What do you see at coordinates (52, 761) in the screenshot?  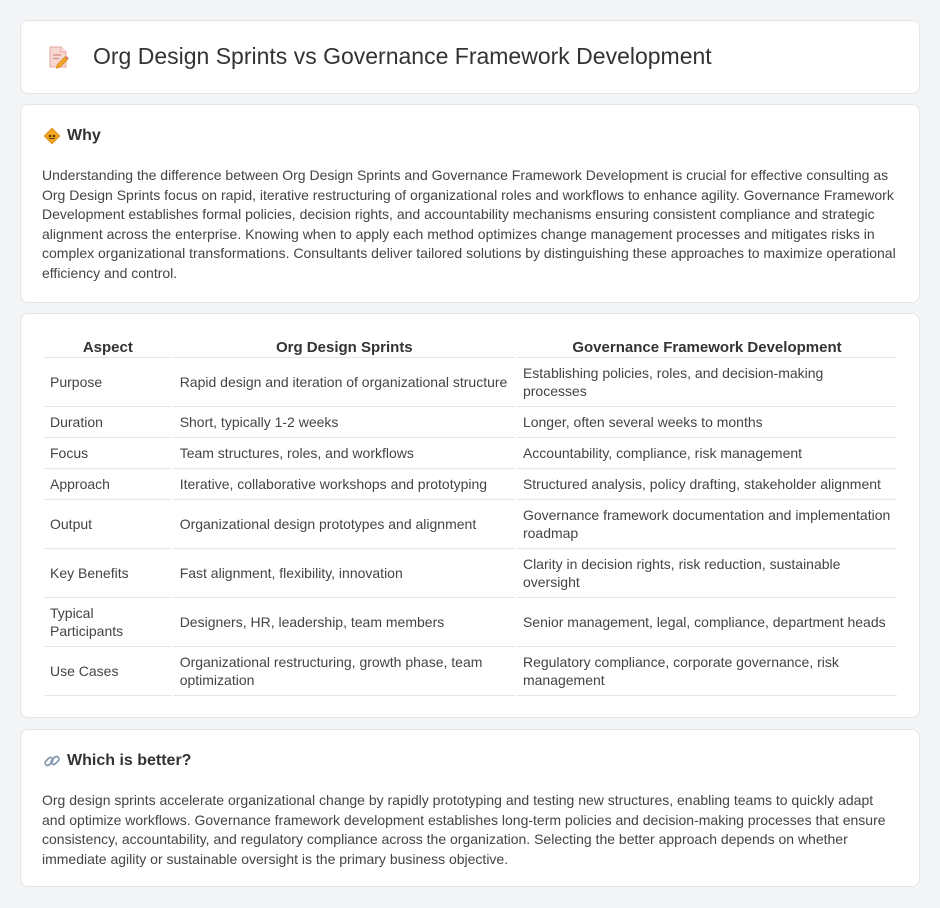 I see `link-icon` at bounding box center [52, 761].